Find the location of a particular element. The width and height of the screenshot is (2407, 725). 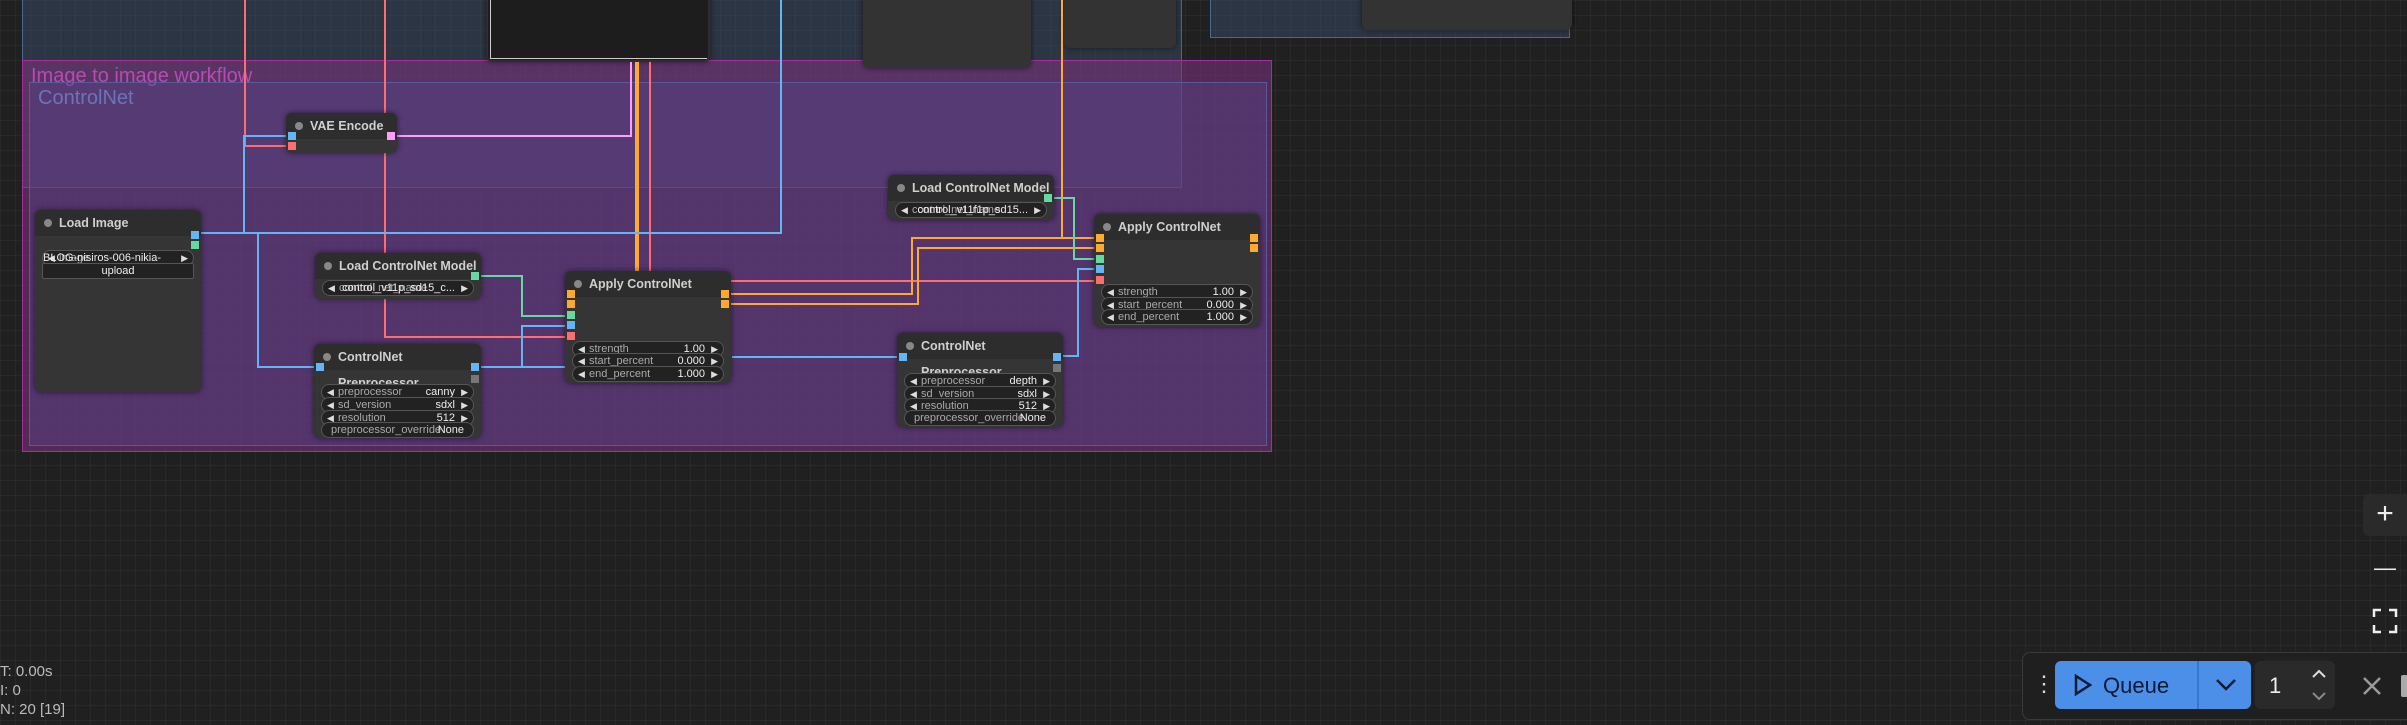

stat-nodes: N: 20 [19] is located at coordinates (33, 709).